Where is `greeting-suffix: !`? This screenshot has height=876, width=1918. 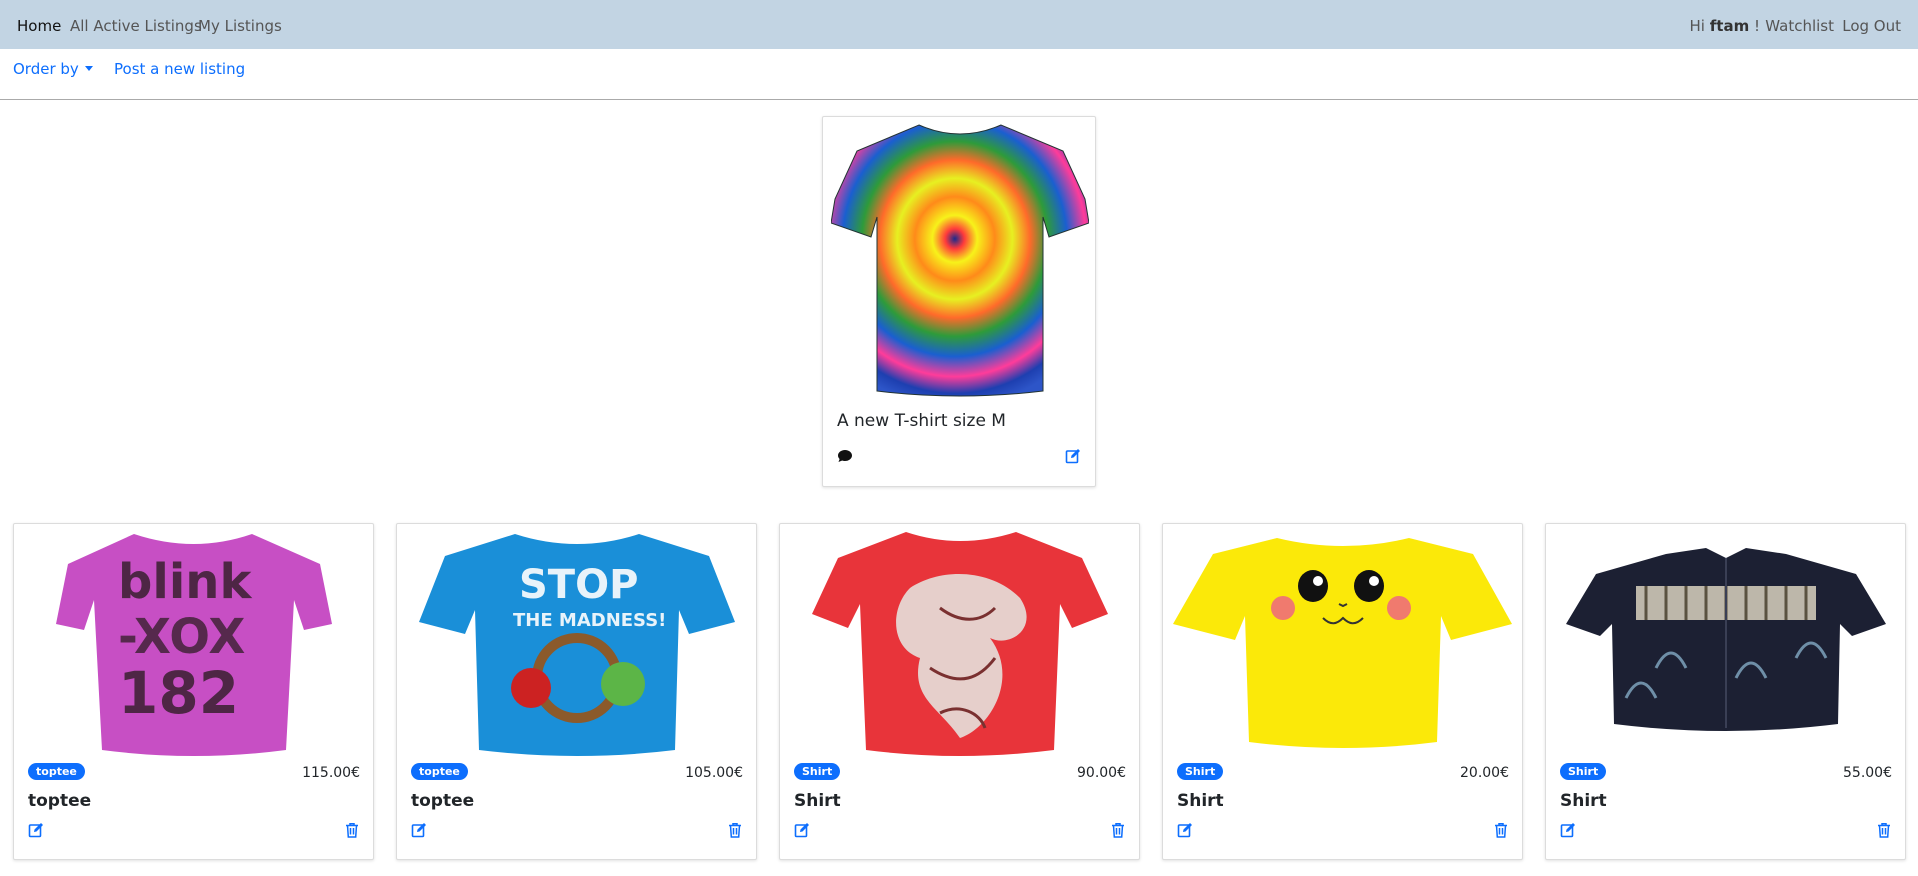 greeting-suffix: ! is located at coordinates (1756, 26).